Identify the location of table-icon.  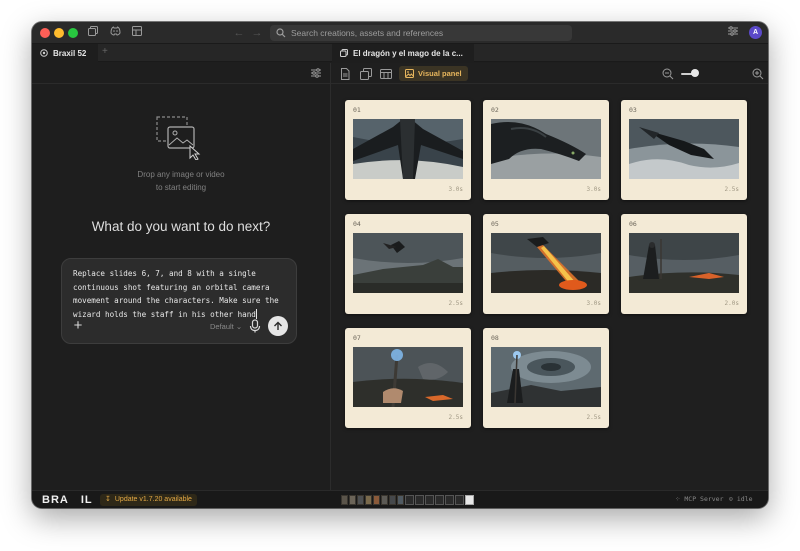
(386, 74).